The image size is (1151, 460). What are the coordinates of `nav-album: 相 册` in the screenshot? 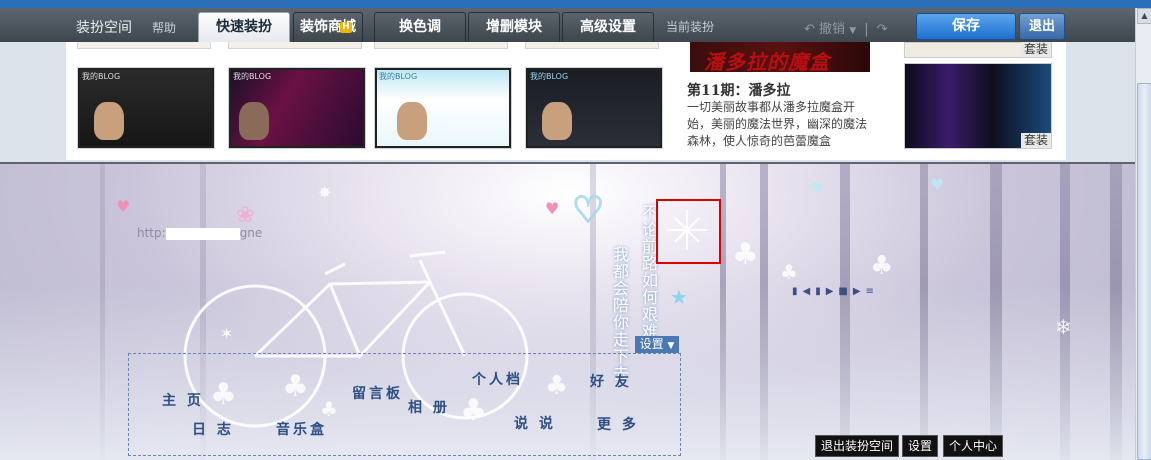 It's located at (429, 407).